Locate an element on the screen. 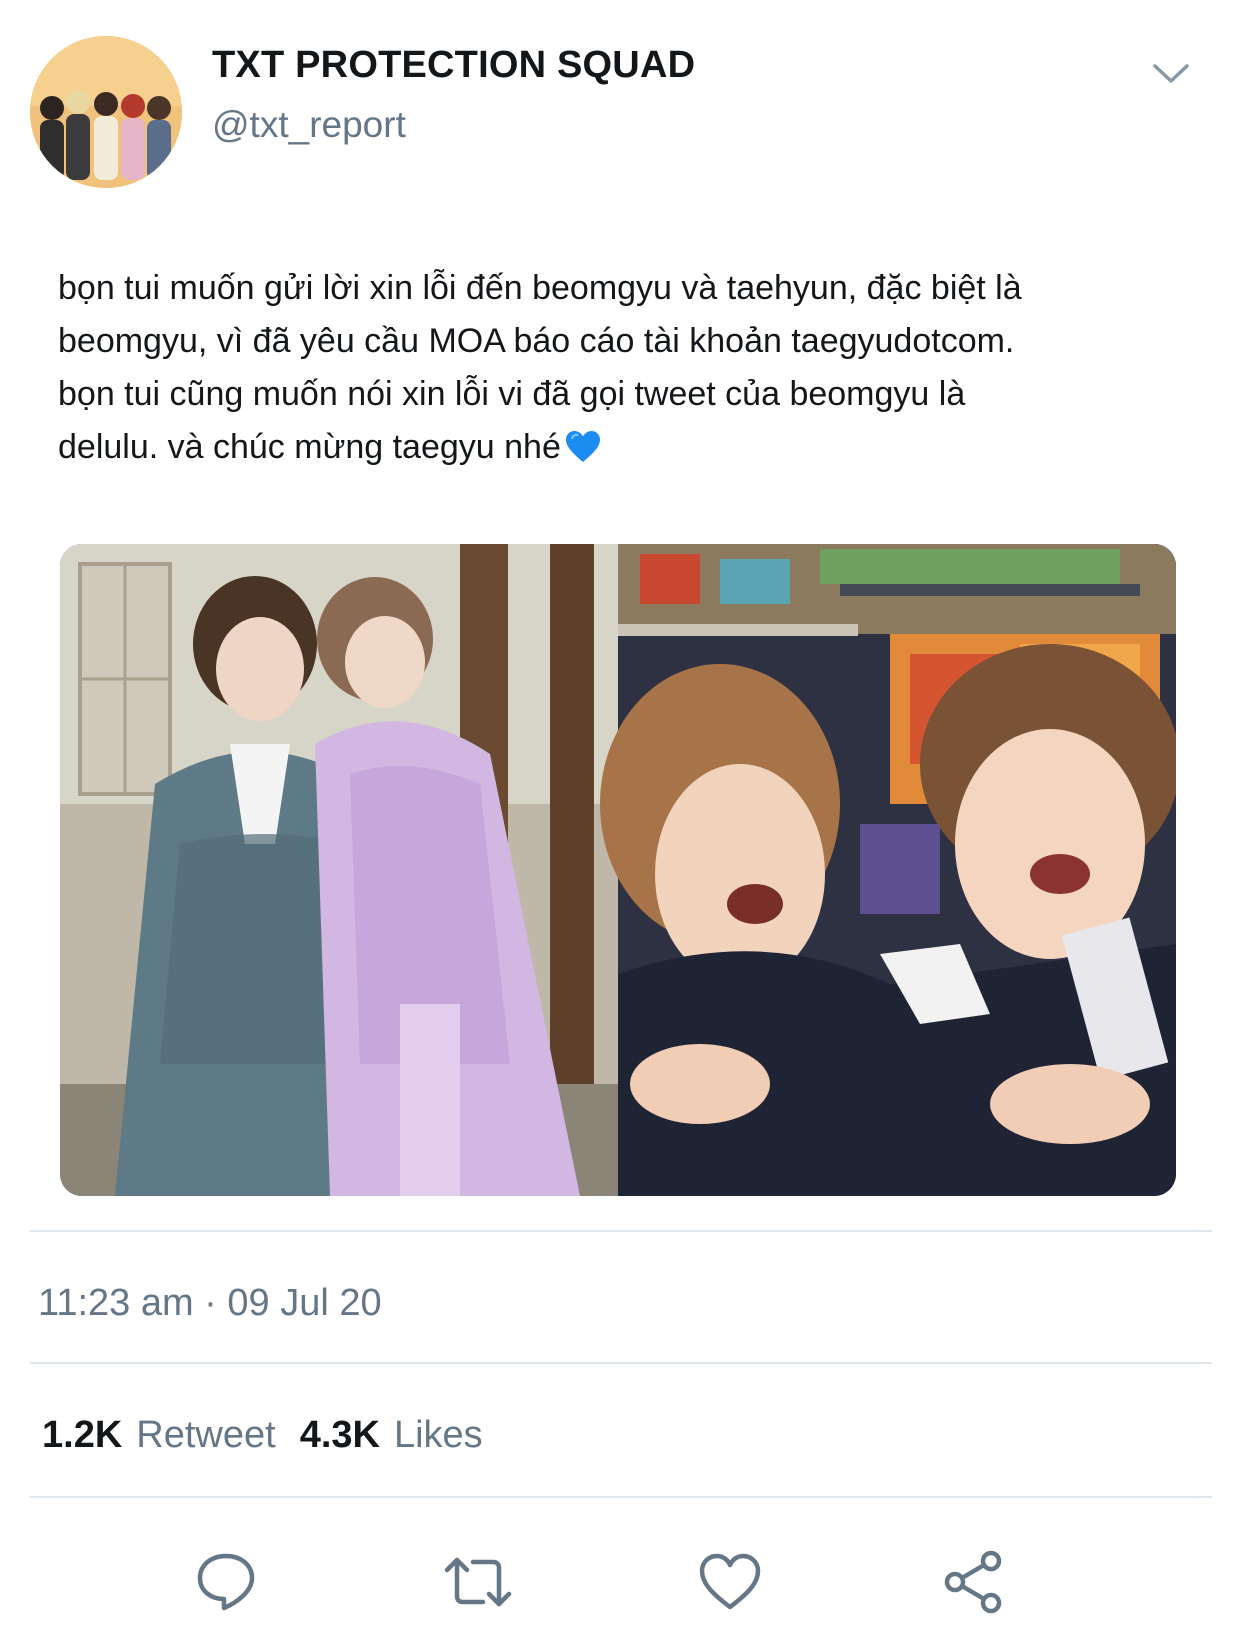  retweets-count: 1.2K is located at coordinates (82, 1435).